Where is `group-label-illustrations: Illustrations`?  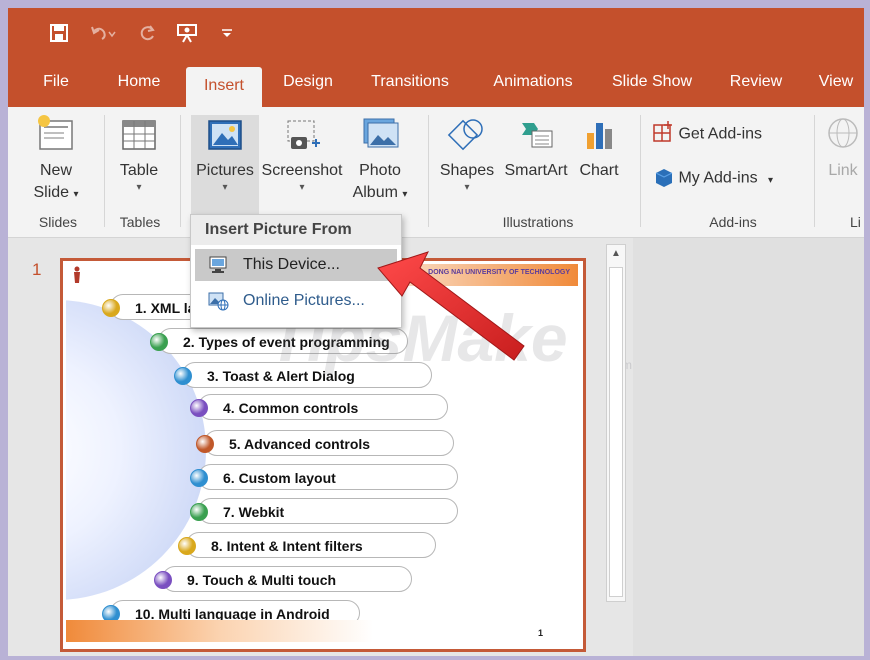
group-label-illustrations: Illustrations is located at coordinates (538, 222).